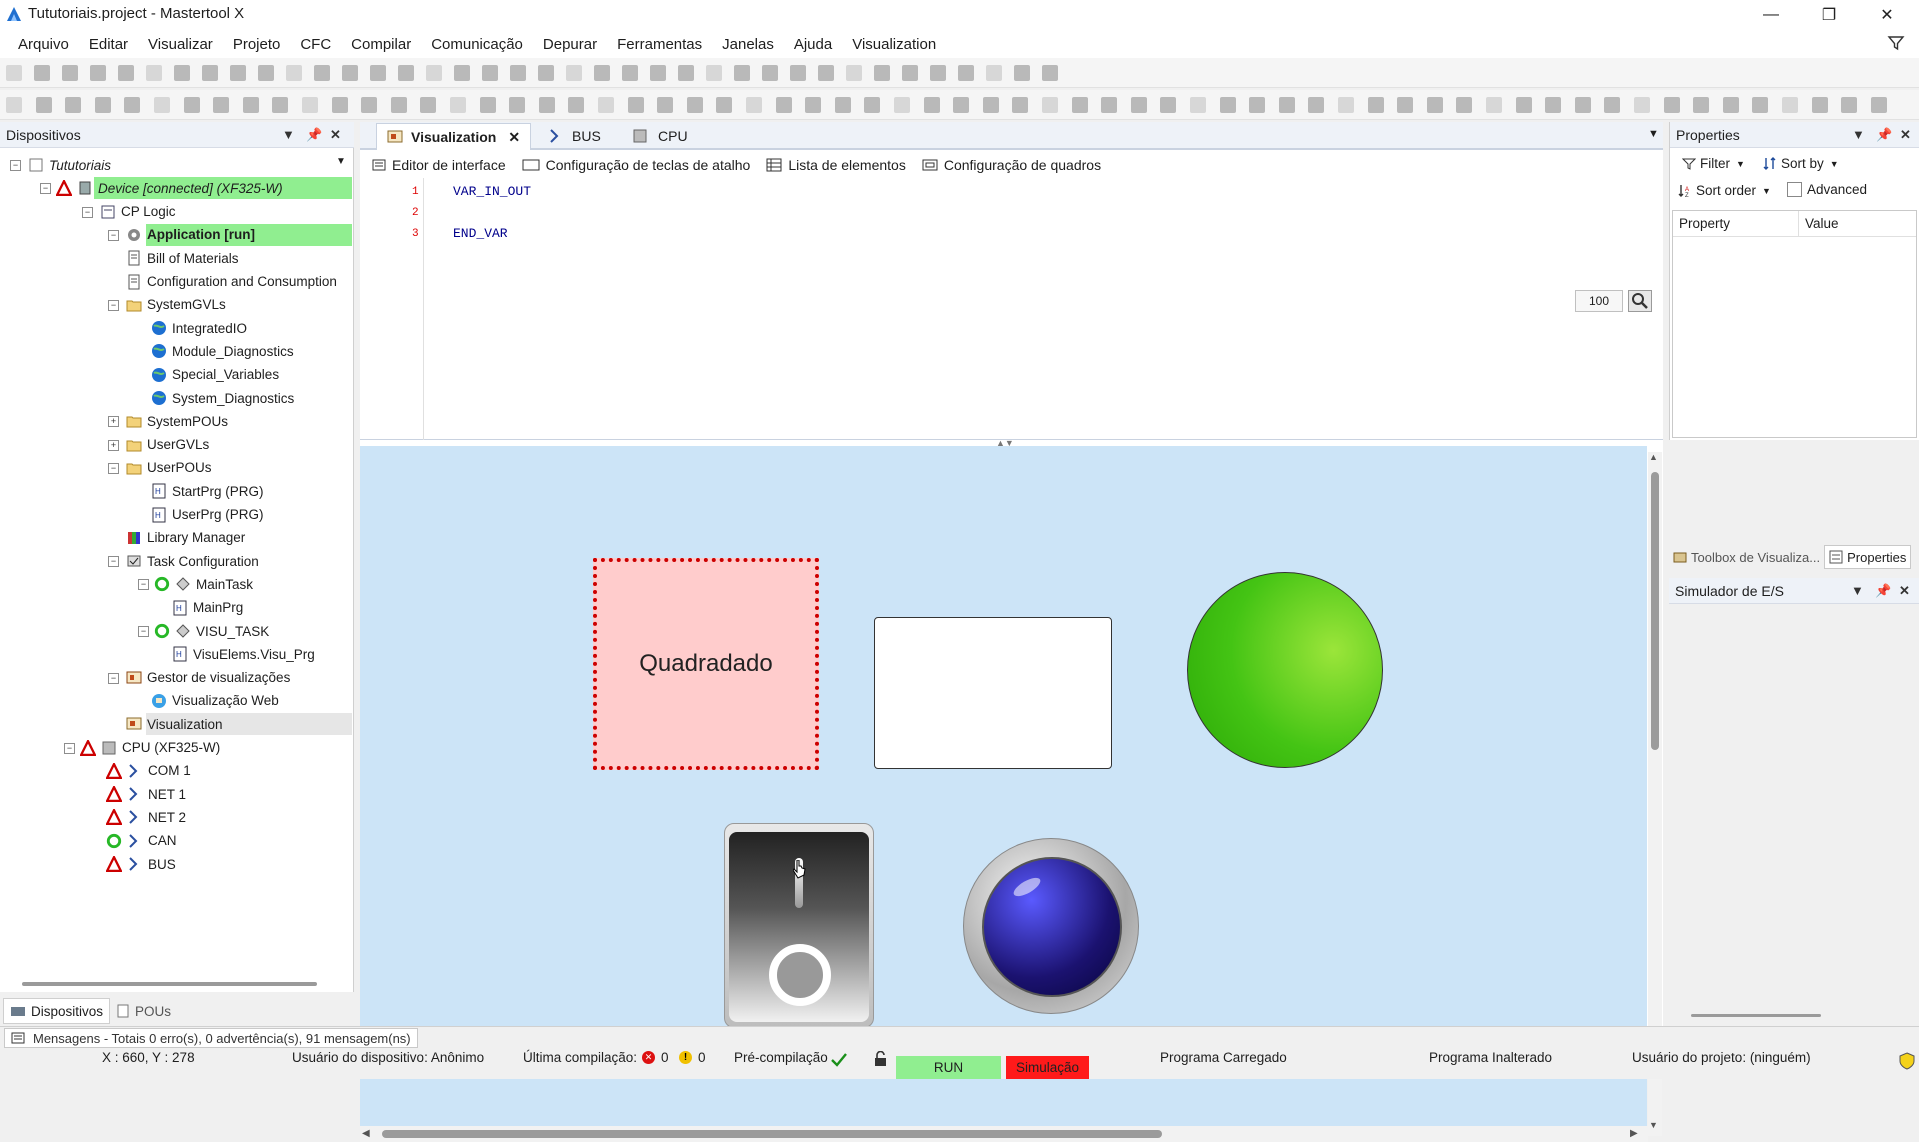  I want to click on tree-item: BUS, so click(141, 864).